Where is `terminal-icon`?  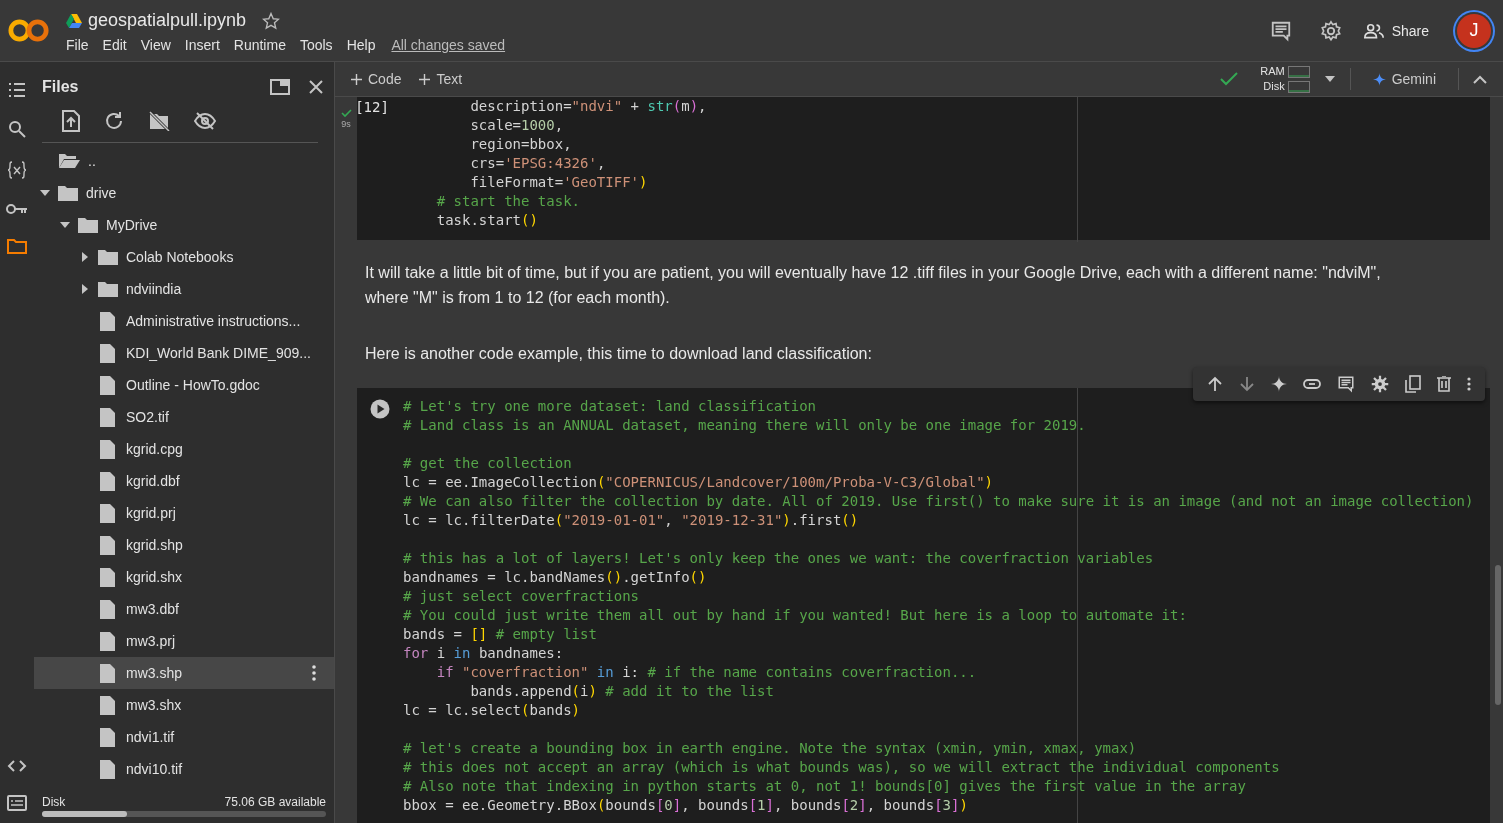 terminal-icon is located at coordinates (17, 803).